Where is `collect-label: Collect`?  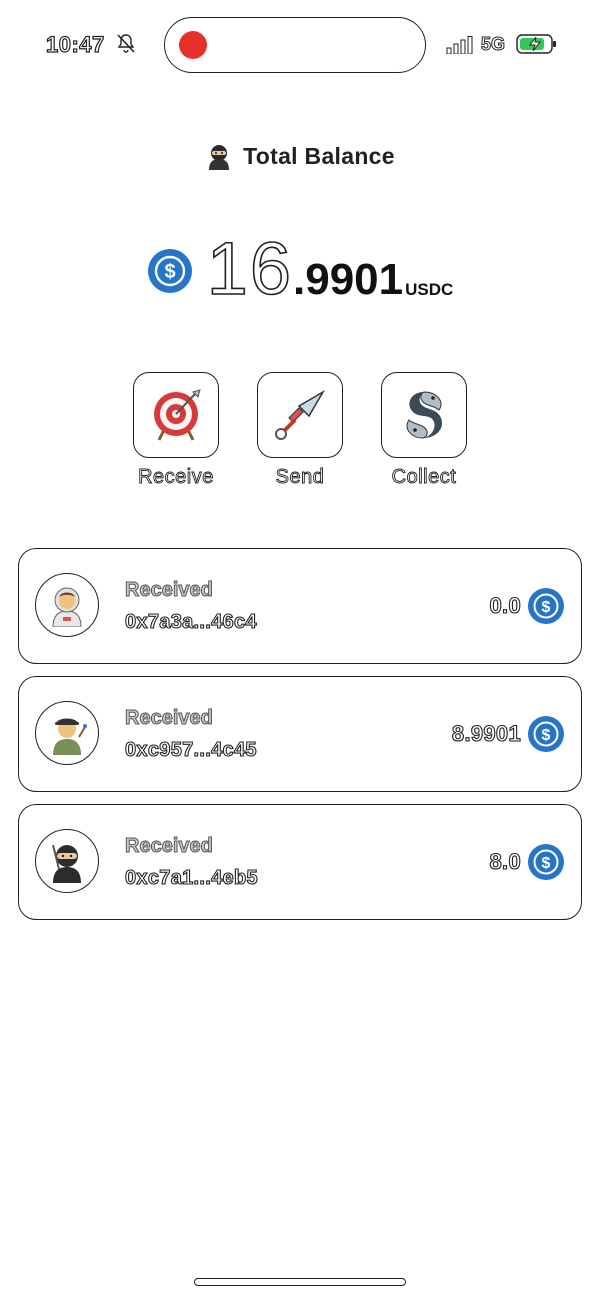 collect-label: Collect is located at coordinates (424, 477).